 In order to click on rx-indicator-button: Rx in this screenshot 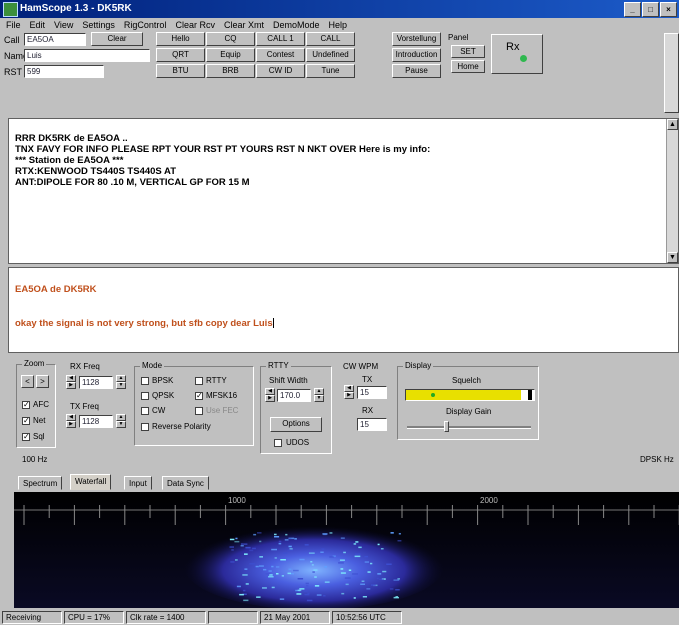, I will do `click(517, 54)`.